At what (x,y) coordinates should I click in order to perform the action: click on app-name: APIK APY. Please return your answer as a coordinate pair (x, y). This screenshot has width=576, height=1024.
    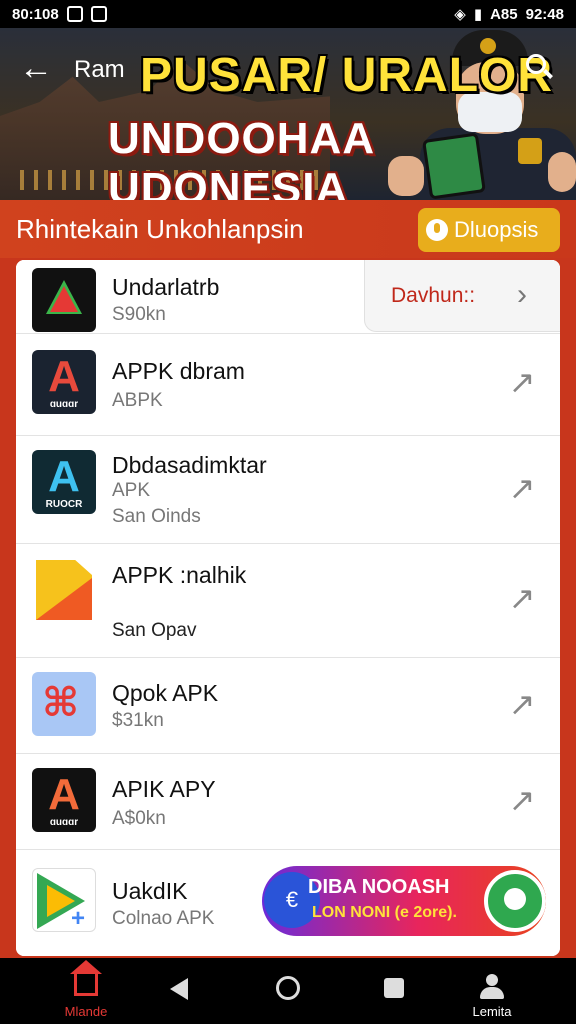
    Looking at the image, I should click on (164, 789).